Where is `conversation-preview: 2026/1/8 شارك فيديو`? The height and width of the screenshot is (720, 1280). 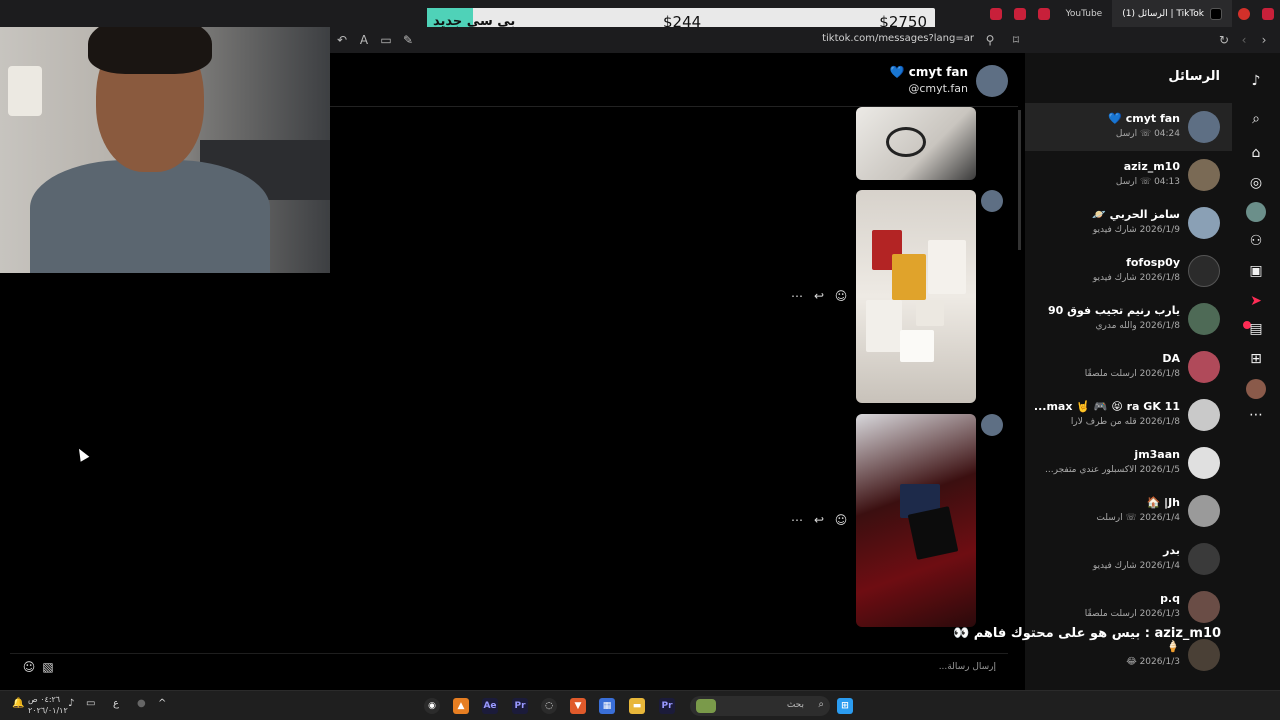 conversation-preview: 2026/1/8 شارك فيديو is located at coordinates (1136, 278).